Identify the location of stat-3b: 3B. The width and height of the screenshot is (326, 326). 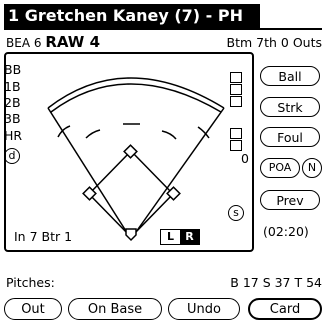
(12, 118).